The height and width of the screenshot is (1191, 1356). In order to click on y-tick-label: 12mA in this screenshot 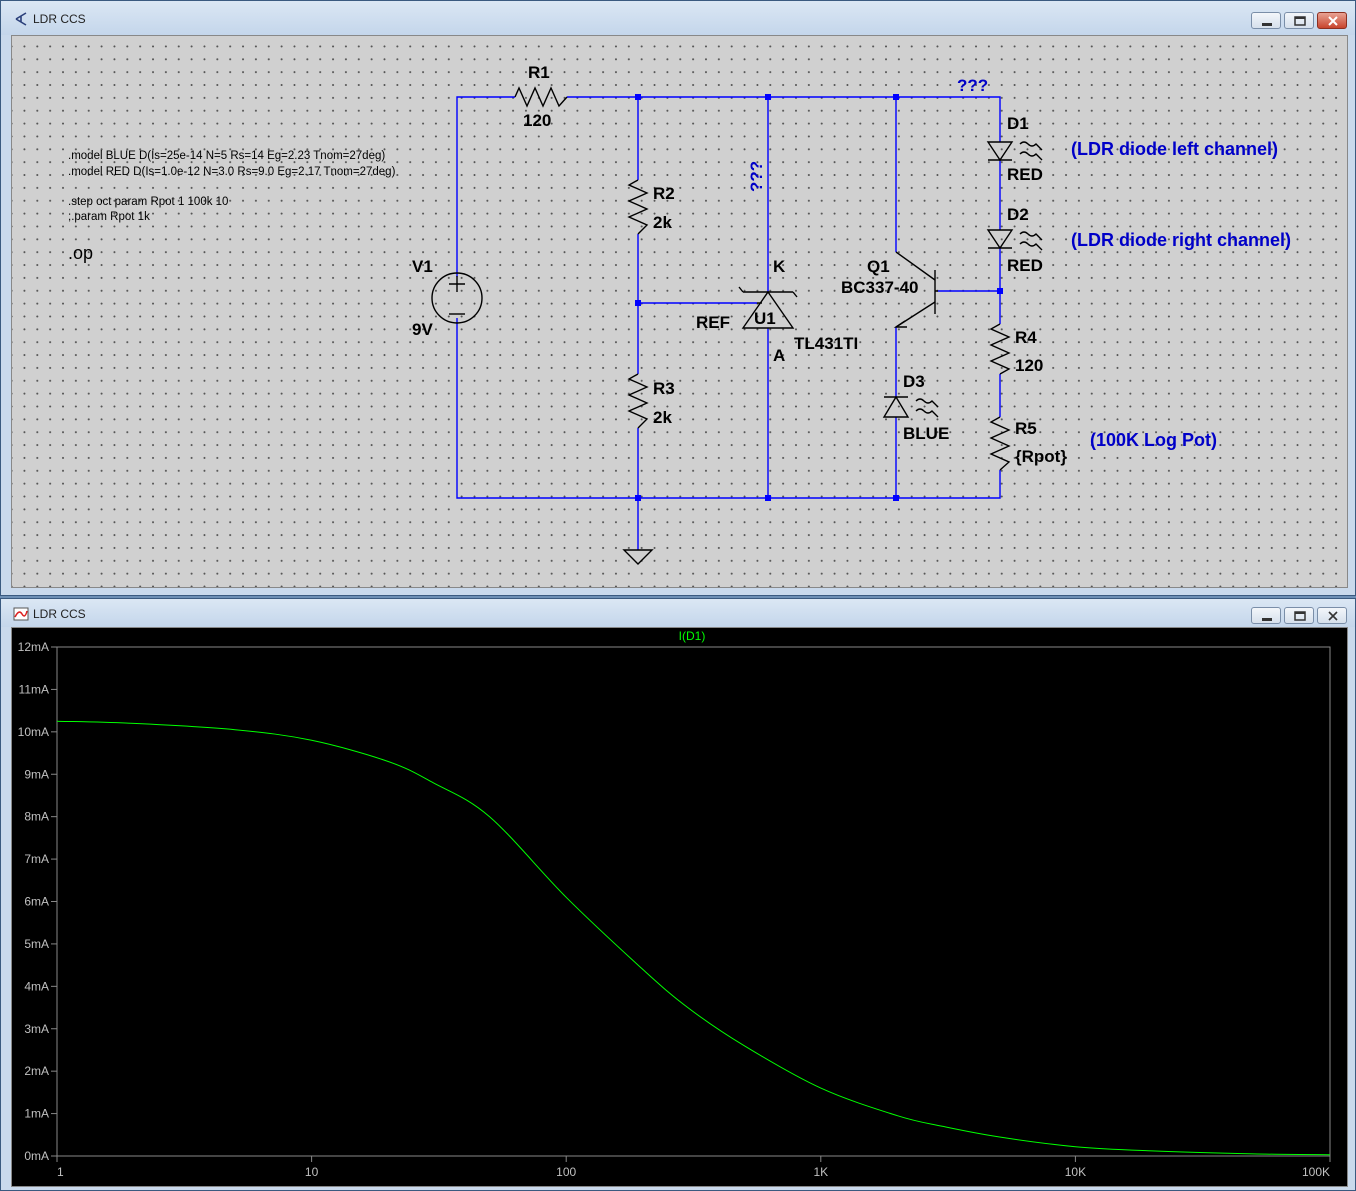, I will do `click(33, 647)`.